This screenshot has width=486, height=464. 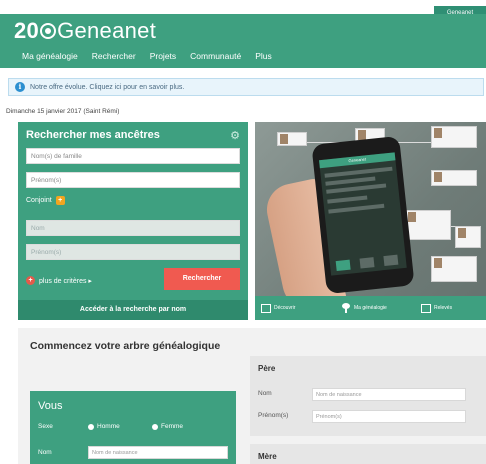 I want to click on feature-records-label: Relevés, so click(x=443, y=308).